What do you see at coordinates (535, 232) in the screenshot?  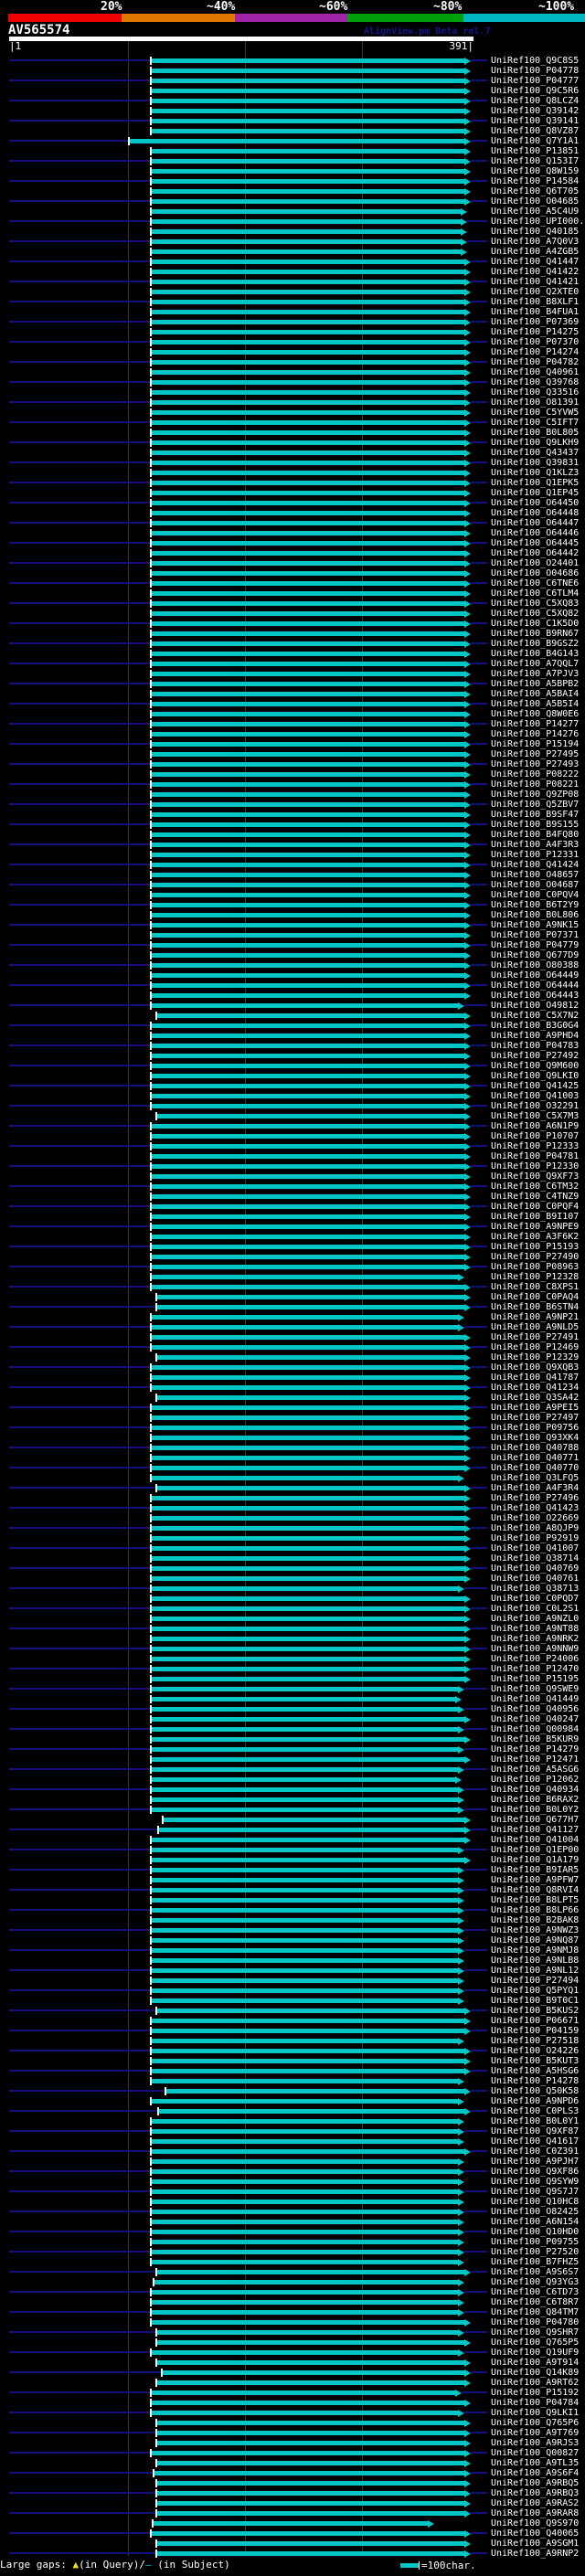 I see `subject-id-label: UniRef100_Q40185` at bounding box center [535, 232].